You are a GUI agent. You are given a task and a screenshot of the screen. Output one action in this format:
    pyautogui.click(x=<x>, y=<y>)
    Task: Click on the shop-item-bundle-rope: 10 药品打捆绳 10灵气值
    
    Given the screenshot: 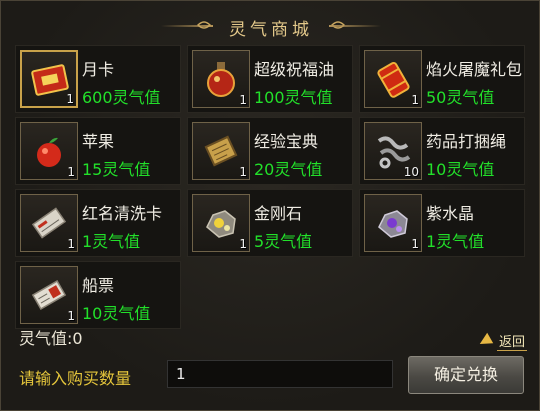 What is the action you would take?
    pyautogui.click(x=442, y=151)
    